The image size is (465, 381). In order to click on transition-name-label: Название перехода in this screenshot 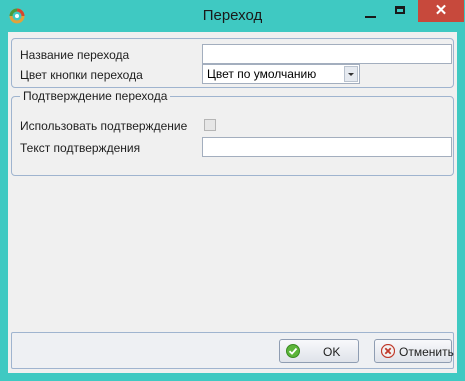, I will do `click(75, 55)`.